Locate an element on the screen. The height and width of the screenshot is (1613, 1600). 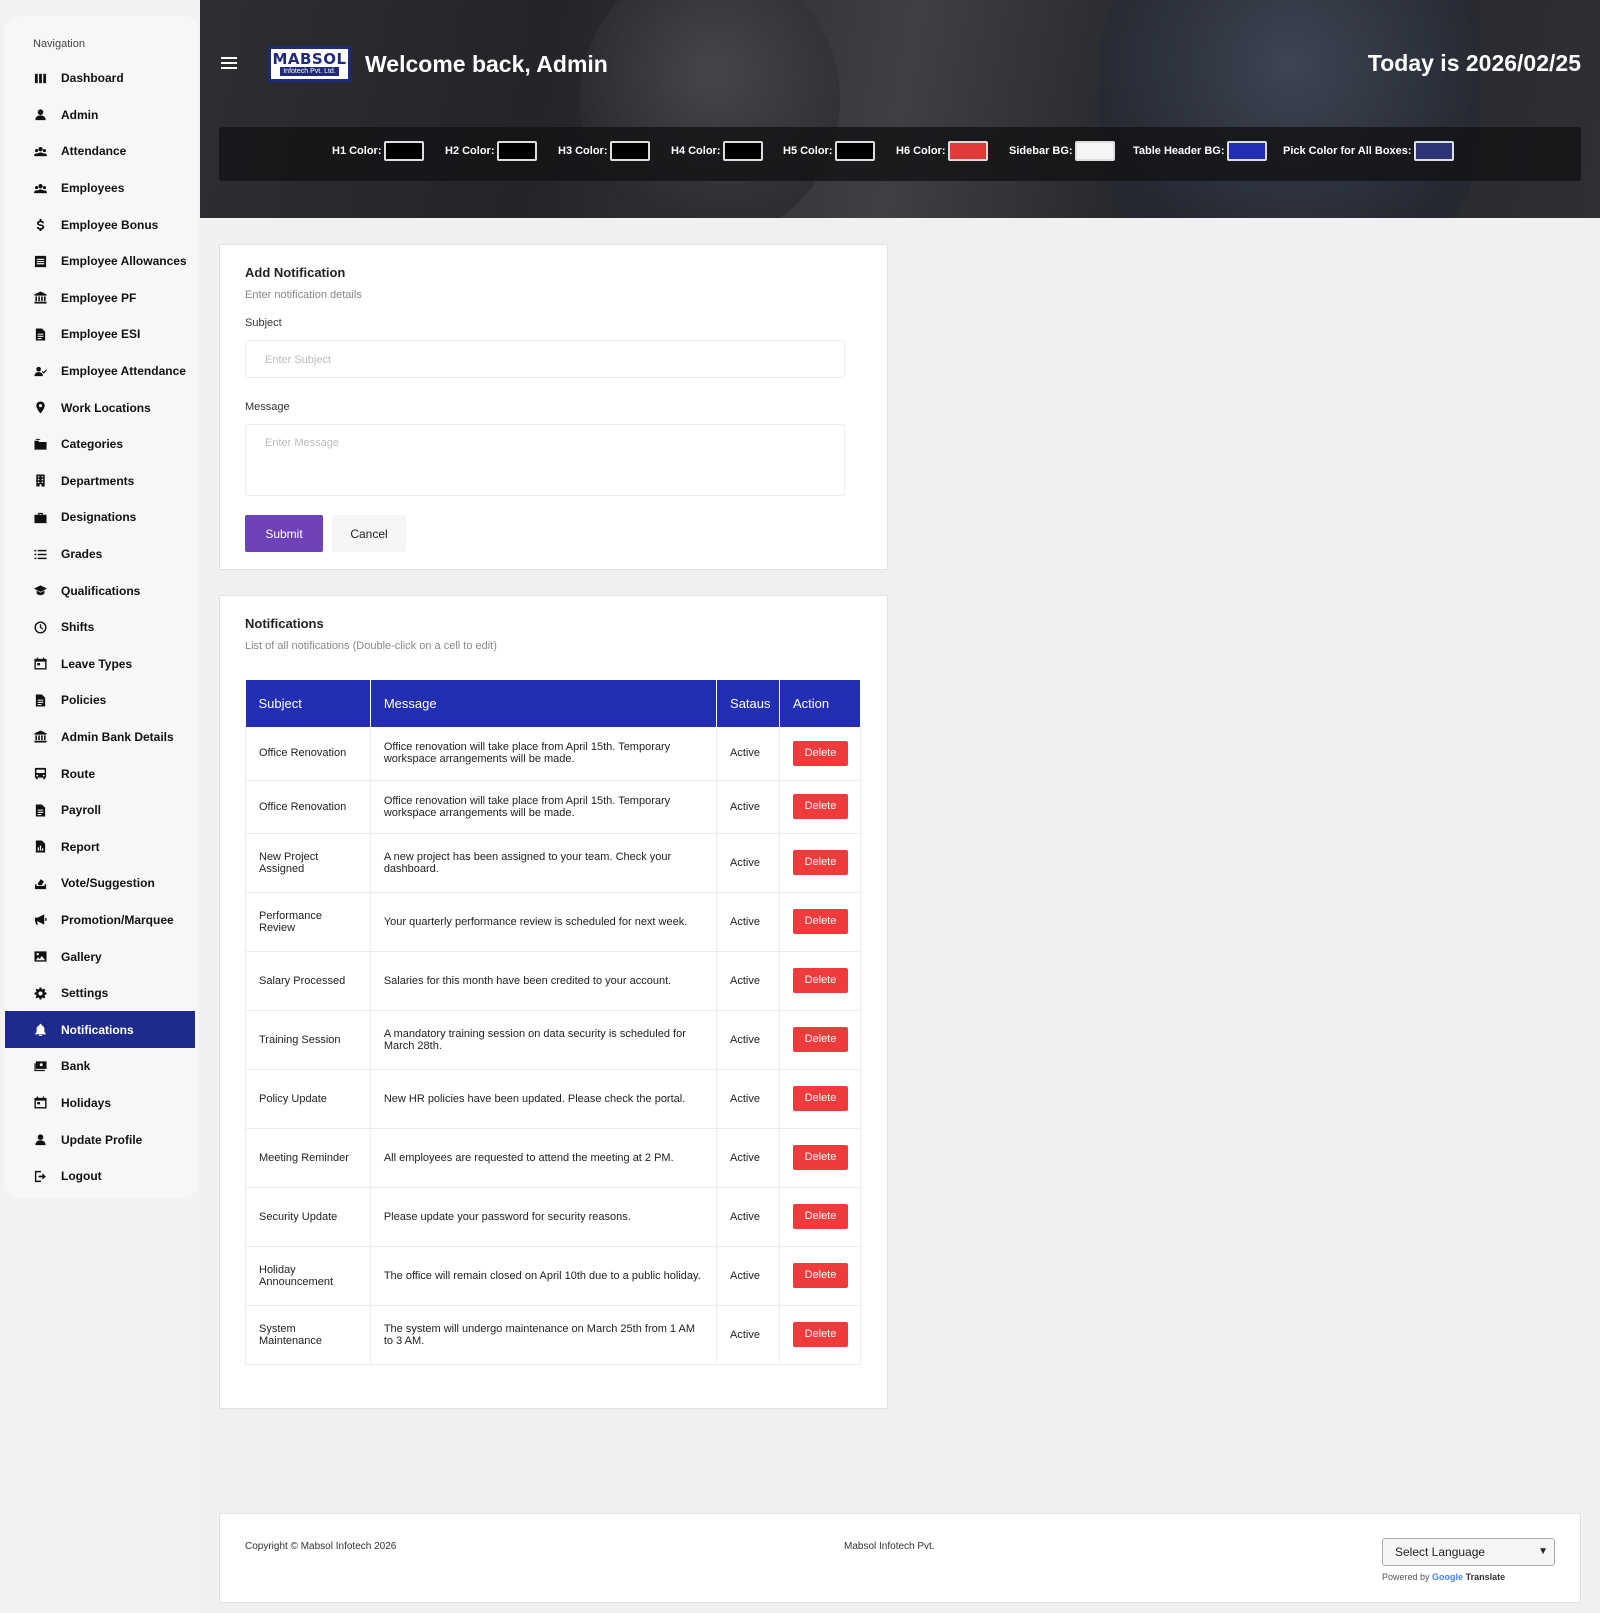
sidebar-item-admin: Admin is located at coordinates (100, 115).